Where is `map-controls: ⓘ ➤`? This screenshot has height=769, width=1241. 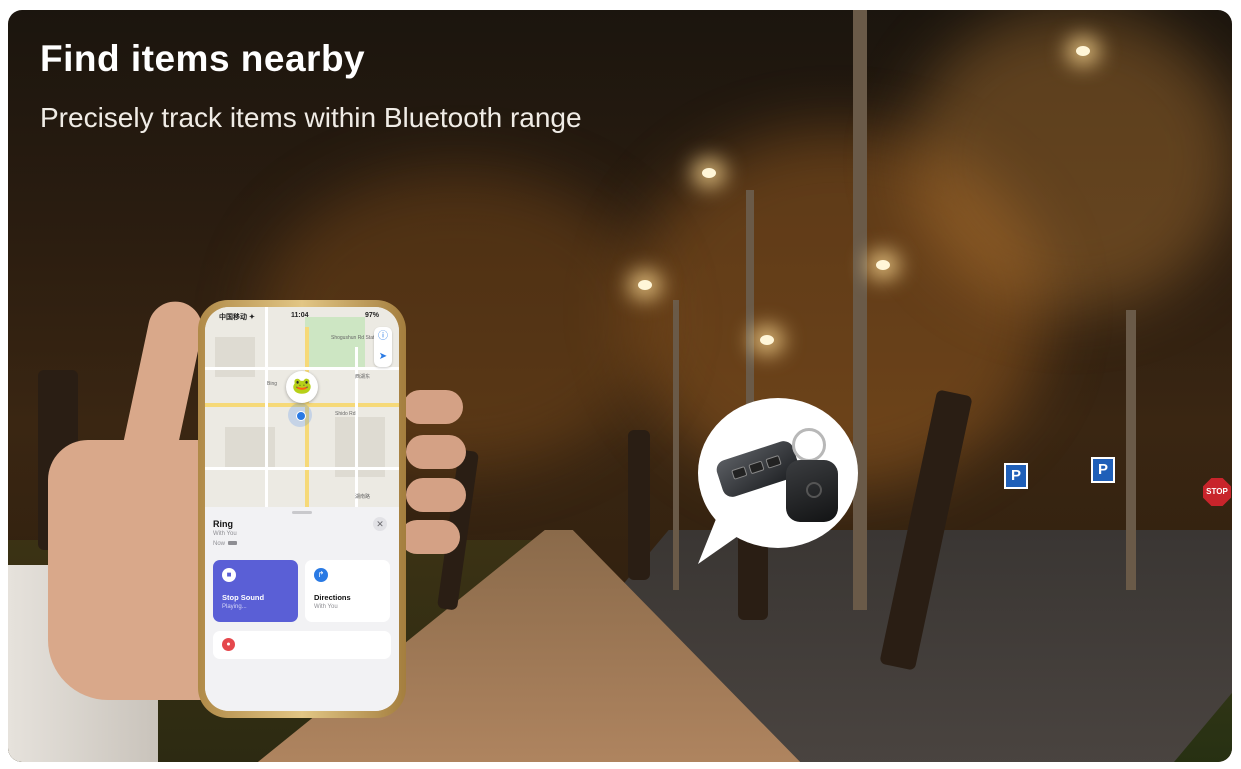
map-controls: ⓘ ➤ is located at coordinates (383, 347).